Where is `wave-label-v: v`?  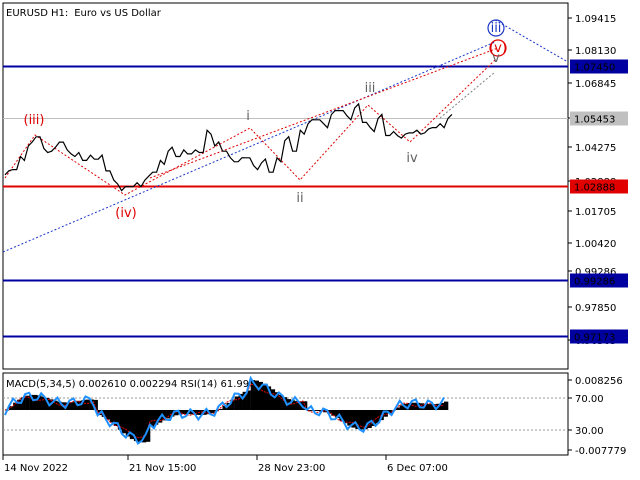
wave-label-v: v is located at coordinates (496, 58).